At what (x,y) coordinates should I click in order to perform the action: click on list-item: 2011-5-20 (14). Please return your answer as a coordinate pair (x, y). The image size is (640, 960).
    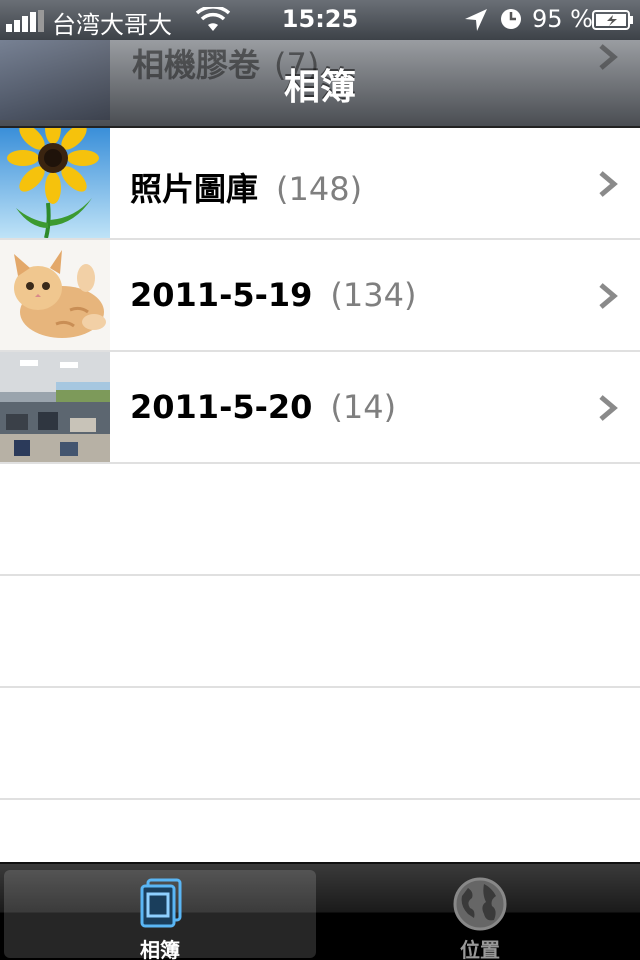
    Looking at the image, I should click on (320, 408).